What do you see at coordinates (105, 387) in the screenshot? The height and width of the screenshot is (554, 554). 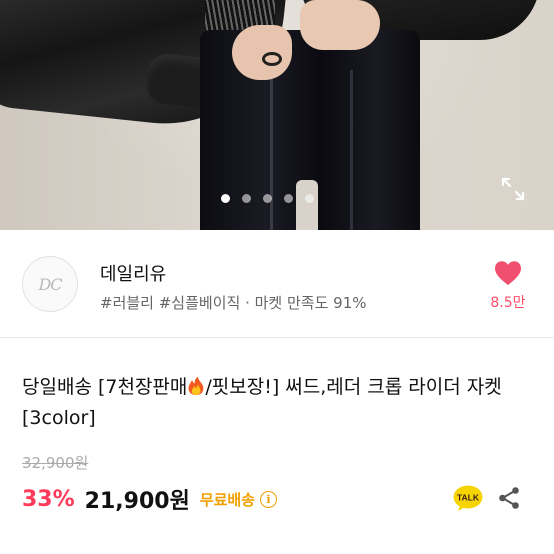 I see `product-title-part1: 당일배송 [7천장판매` at bounding box center [105, 387].